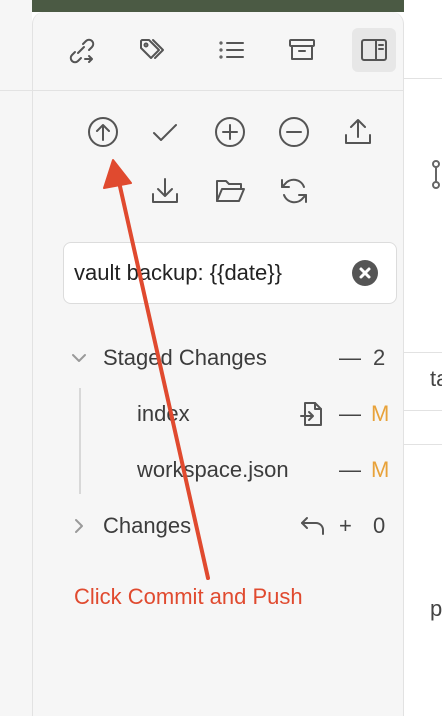 The image size is (442, 716). What do you see at coordinates (230, 191) in the screenshot?
I see `open-folder-icon` at bounding box center [230, 191].